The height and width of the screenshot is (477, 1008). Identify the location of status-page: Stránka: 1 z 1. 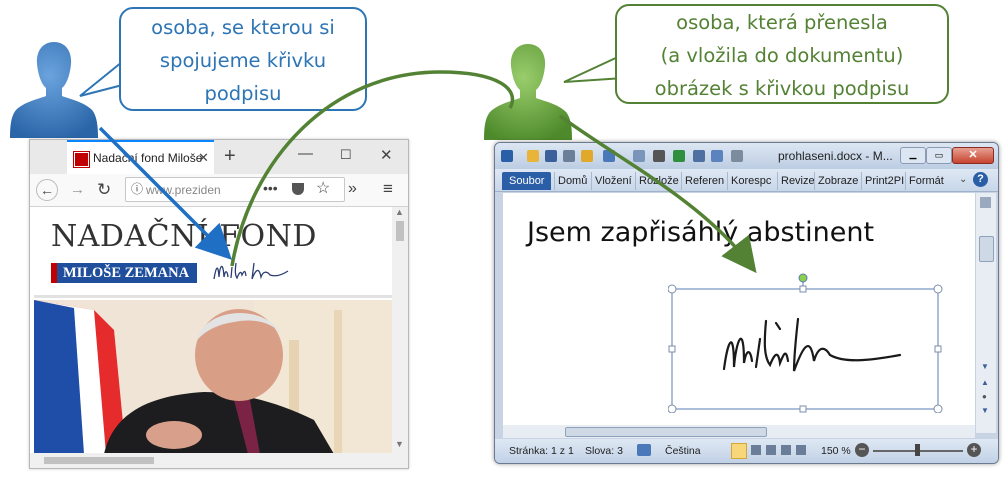
(541, 451).